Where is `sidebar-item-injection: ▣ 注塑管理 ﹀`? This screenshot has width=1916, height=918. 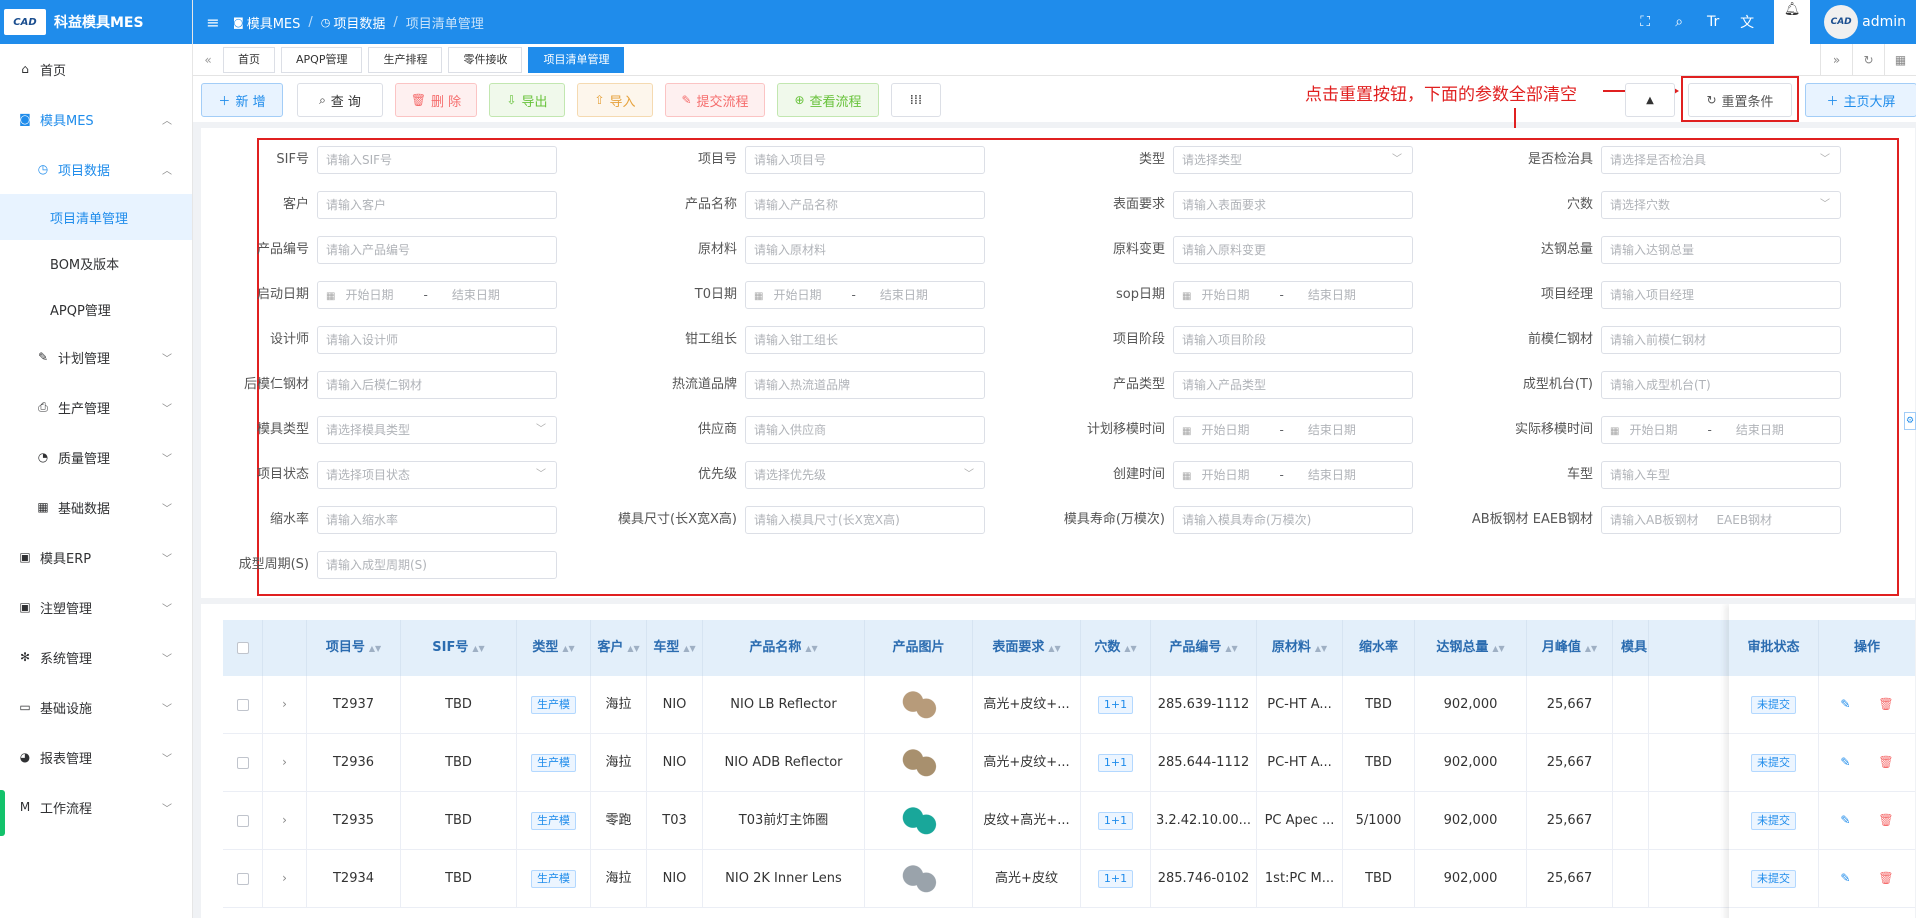 sidebar-item-injection: ▣ 注塑管理 ﹀ is located at coordinates (96, 607).